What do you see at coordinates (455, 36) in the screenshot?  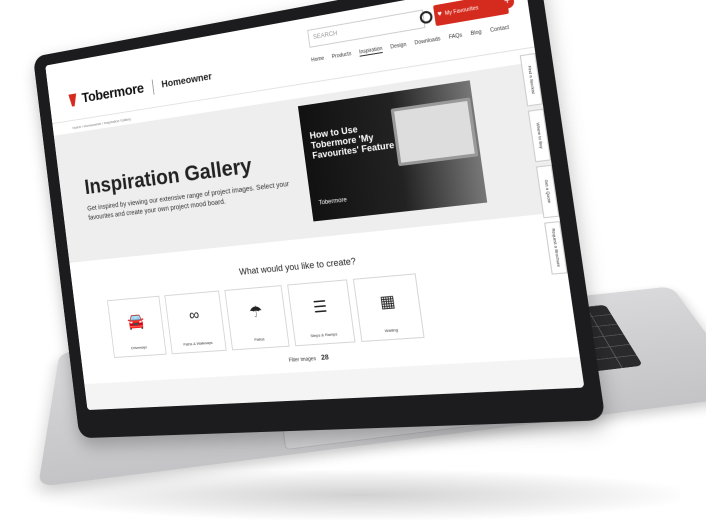 I see `nav-item-faqs: FAQs` at bounding box center [455, 36].